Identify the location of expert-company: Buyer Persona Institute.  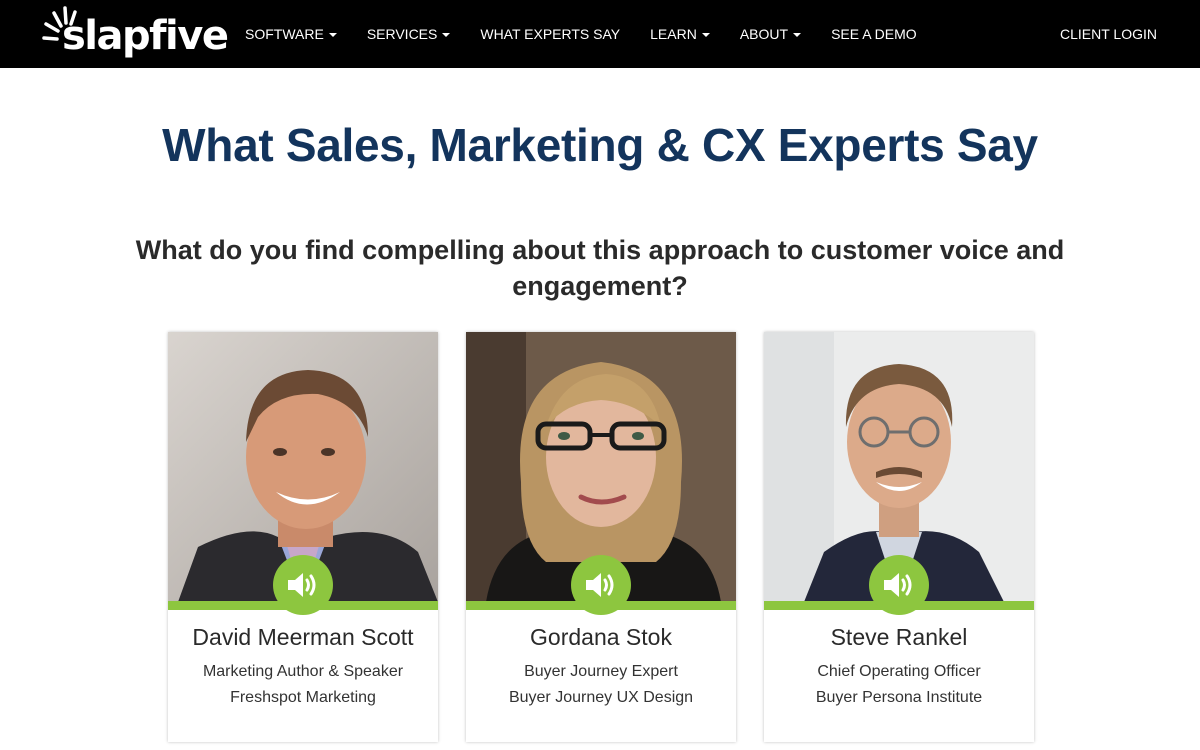
(899, 697).